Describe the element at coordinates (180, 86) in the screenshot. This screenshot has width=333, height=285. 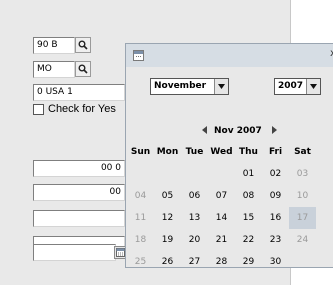
I see `month-select-value: November` at that location.